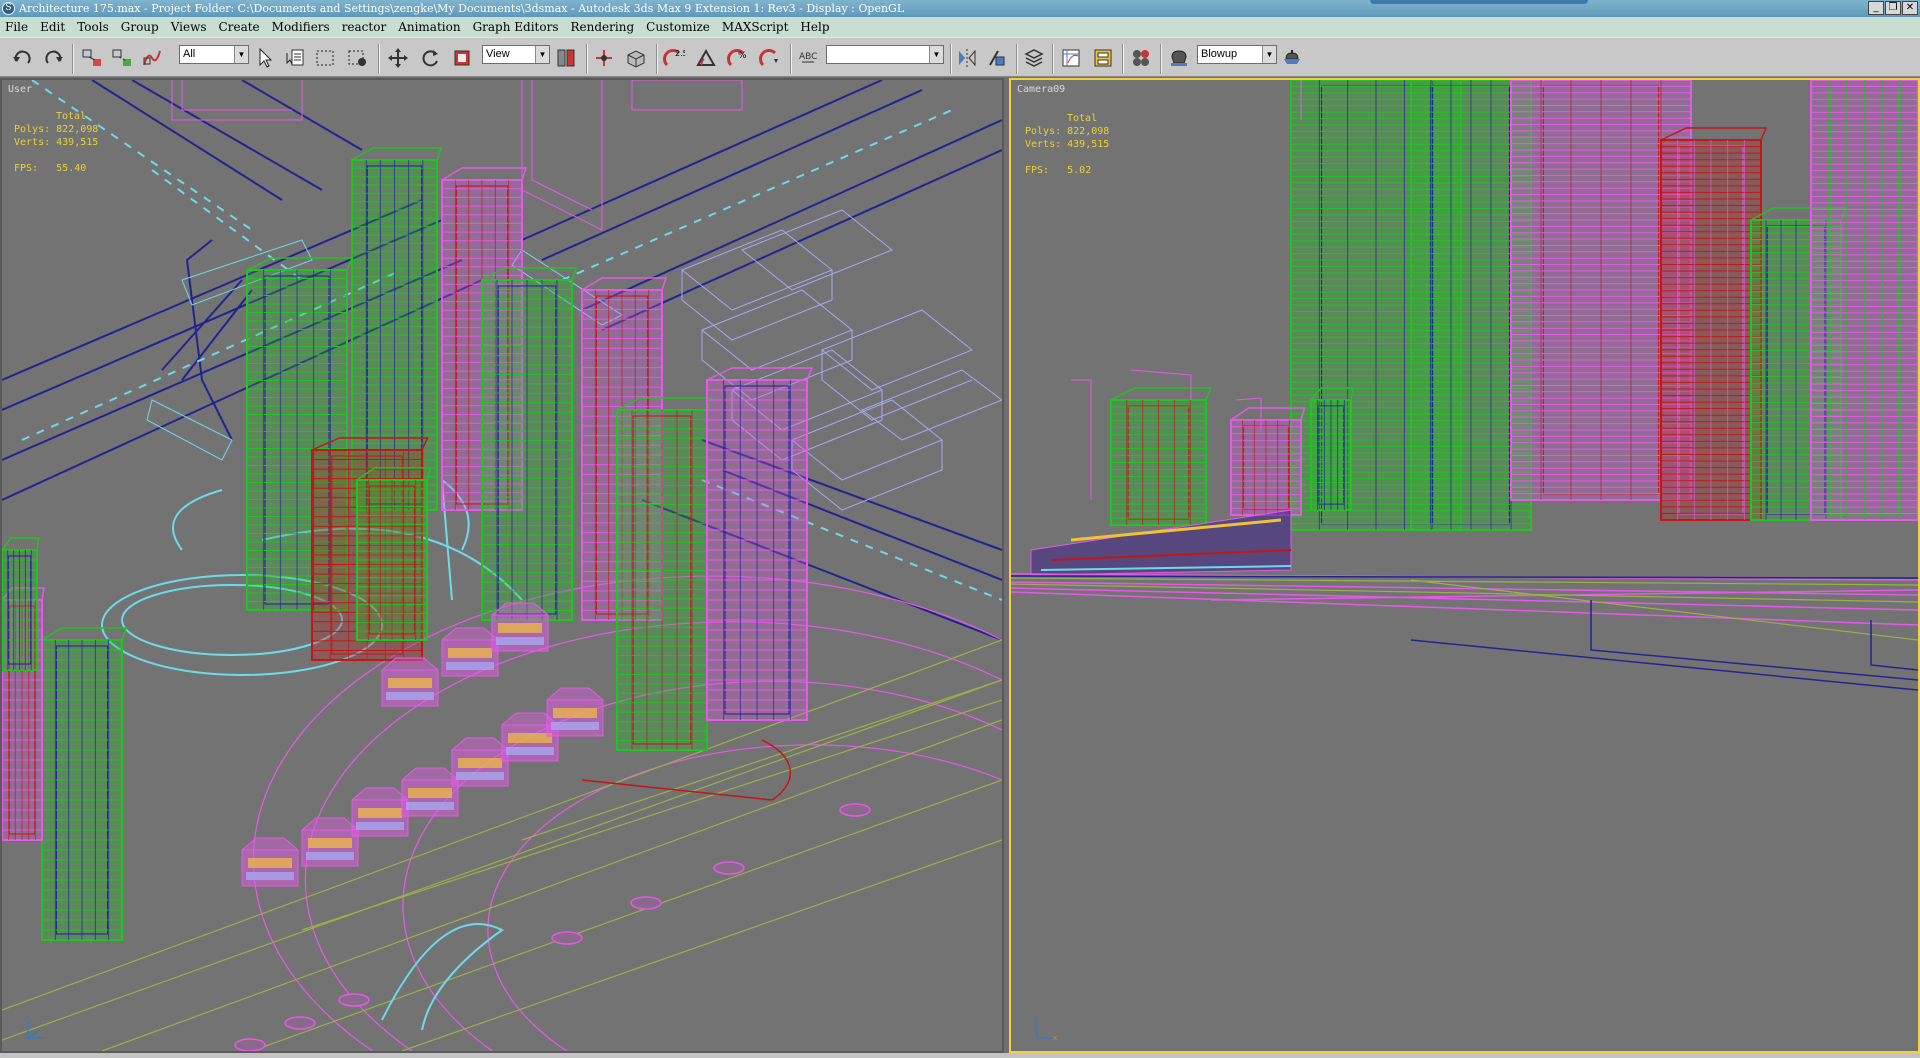  Describe the element at coordinates (8, 8) in the screenshot. I see `app-icon: S` at that location.